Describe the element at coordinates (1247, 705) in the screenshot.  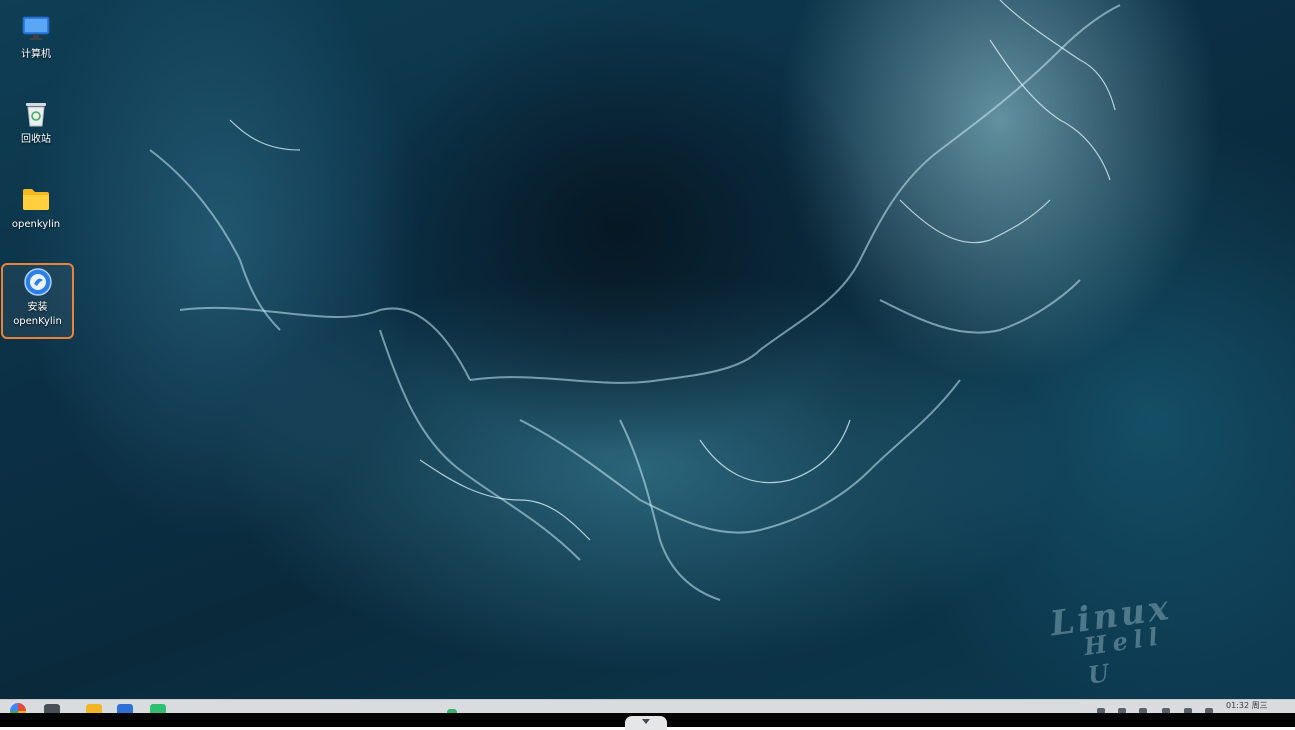
I see `taskbar-clock: 01:32 周三` at that location.